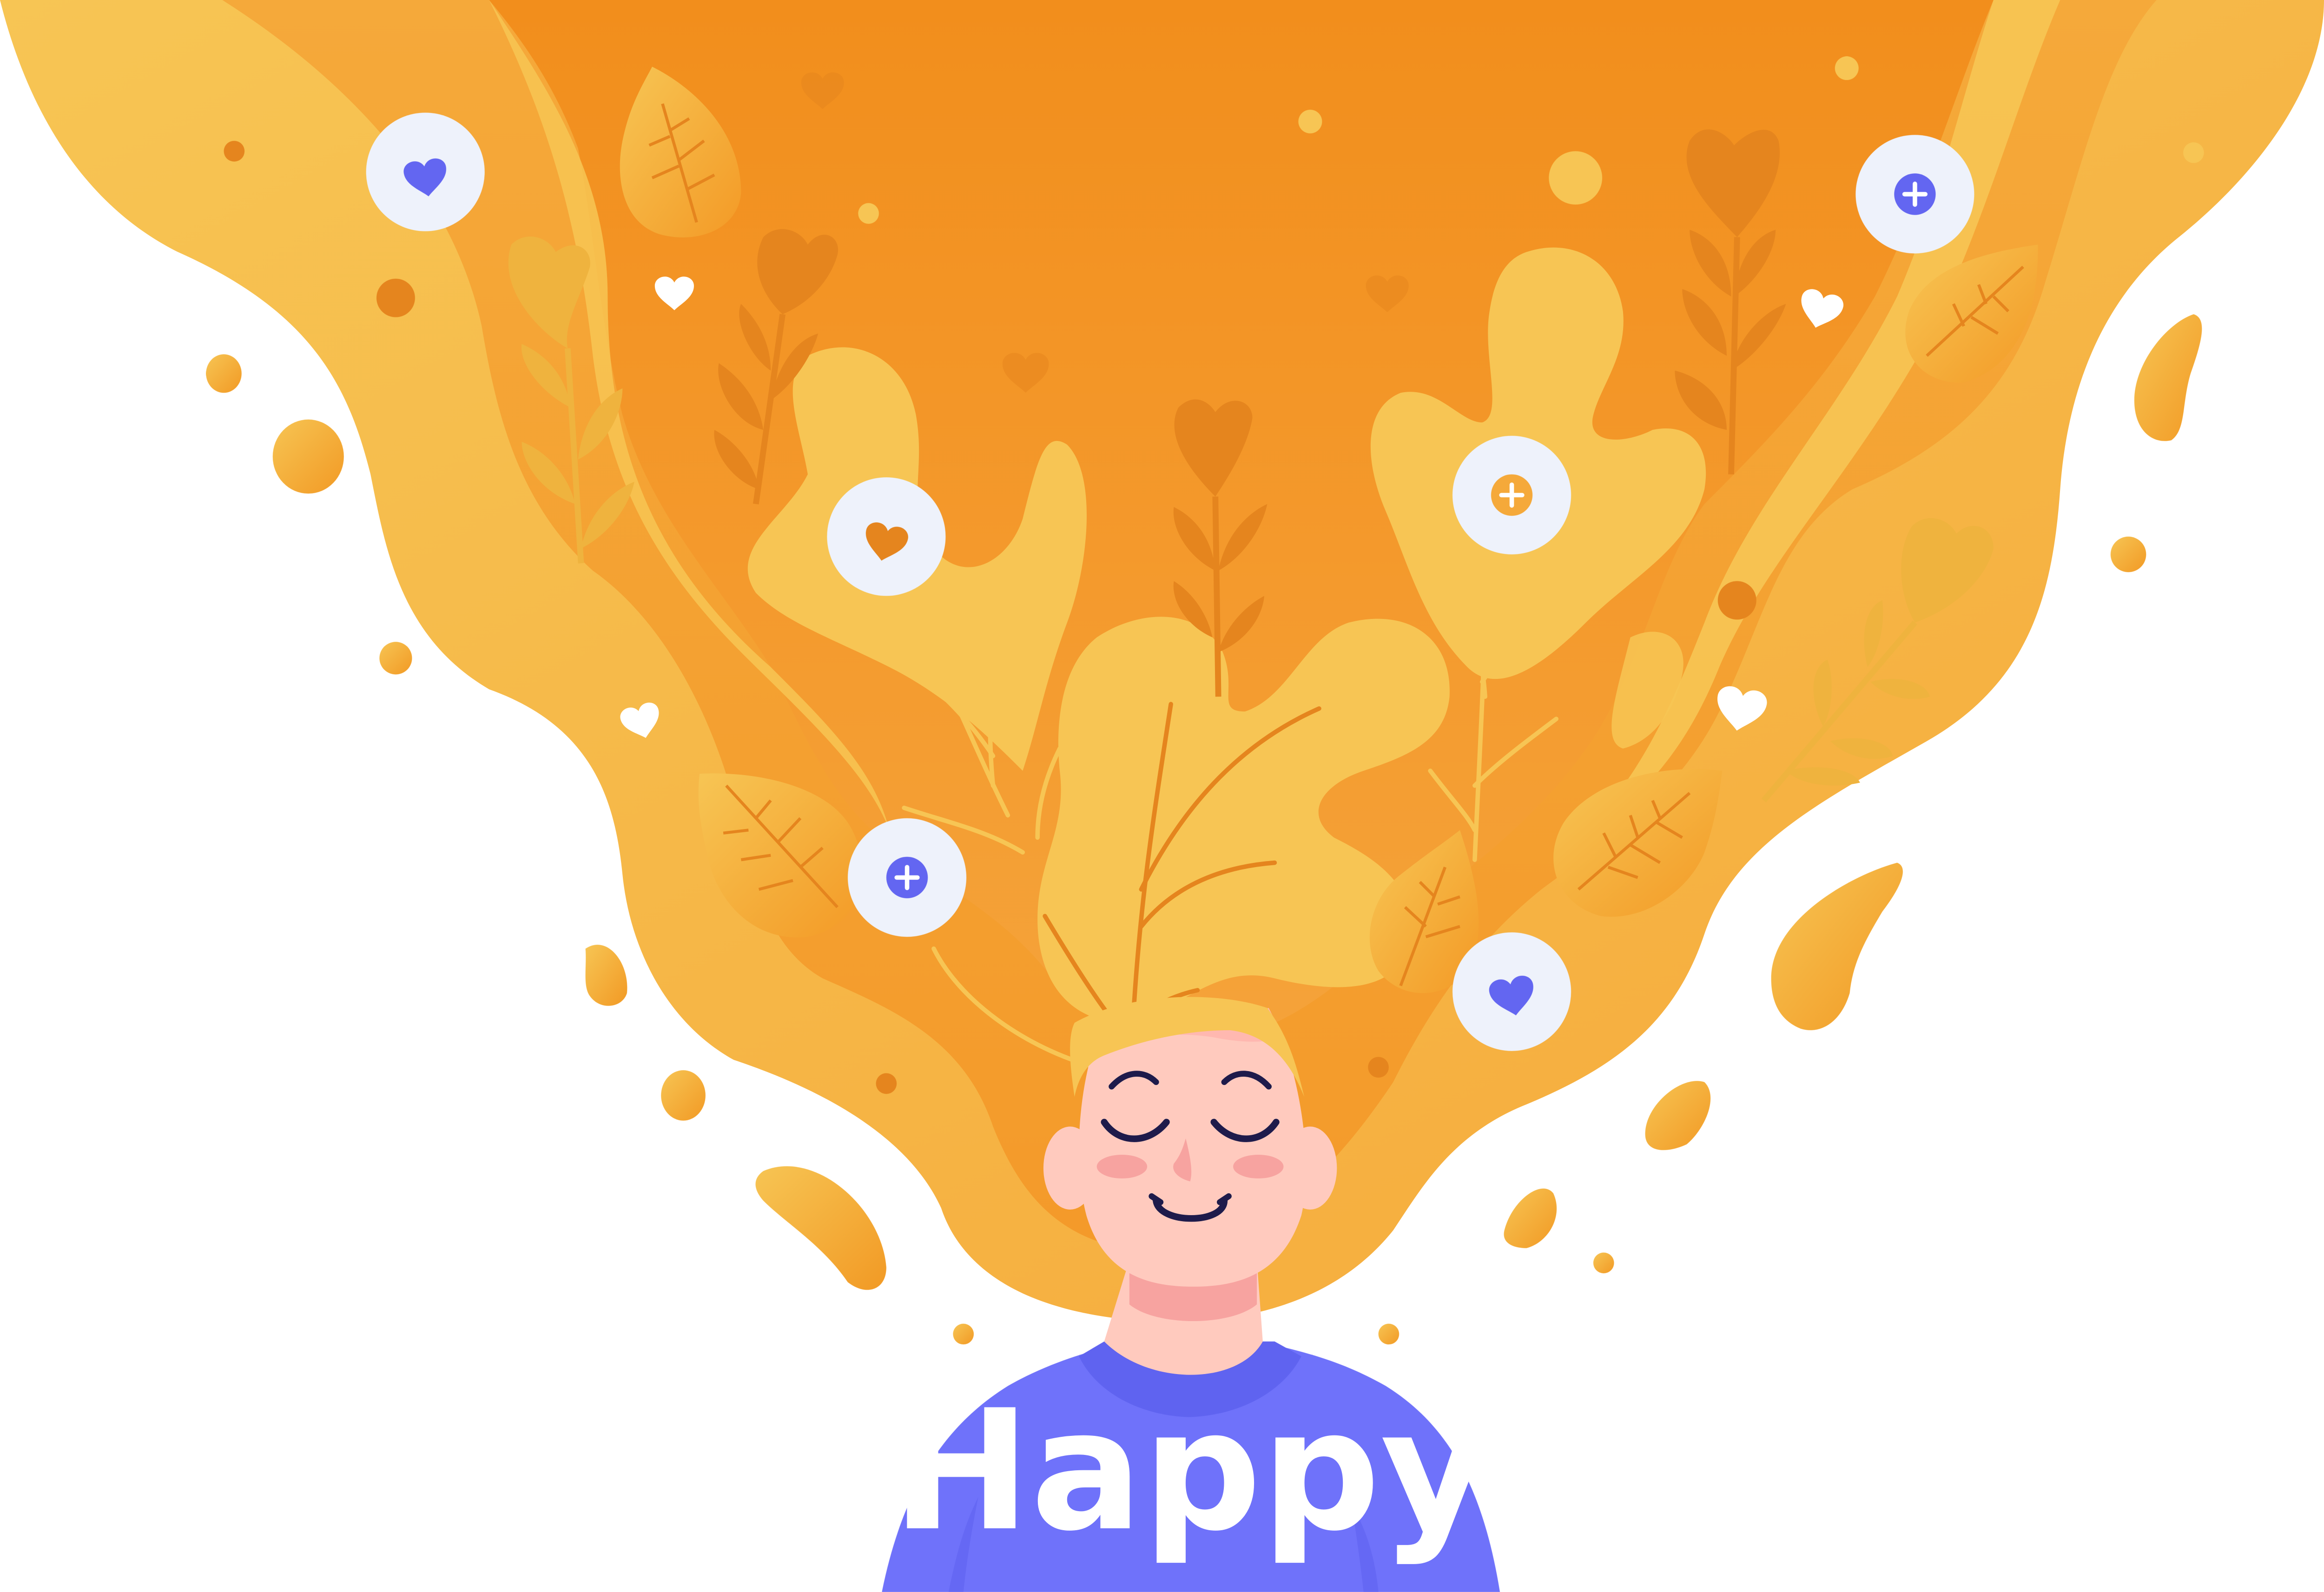  What do you see at coordinates (1190, 1471) in the screenshot?
I see `shirt-text: Happy` at bounding box center [1190, 1471].